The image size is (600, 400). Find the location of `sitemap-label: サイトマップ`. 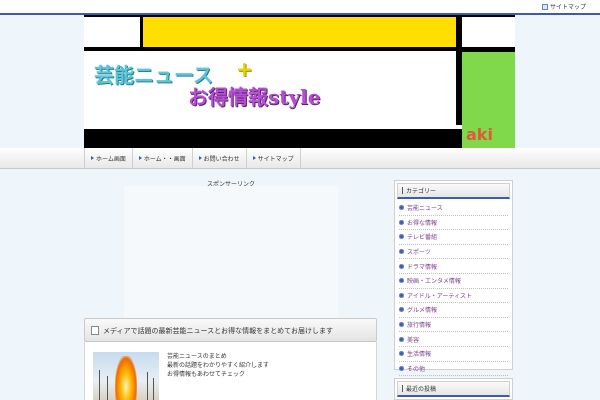

sitemap-label: サイトマップ is located at coordinates (567, 7).